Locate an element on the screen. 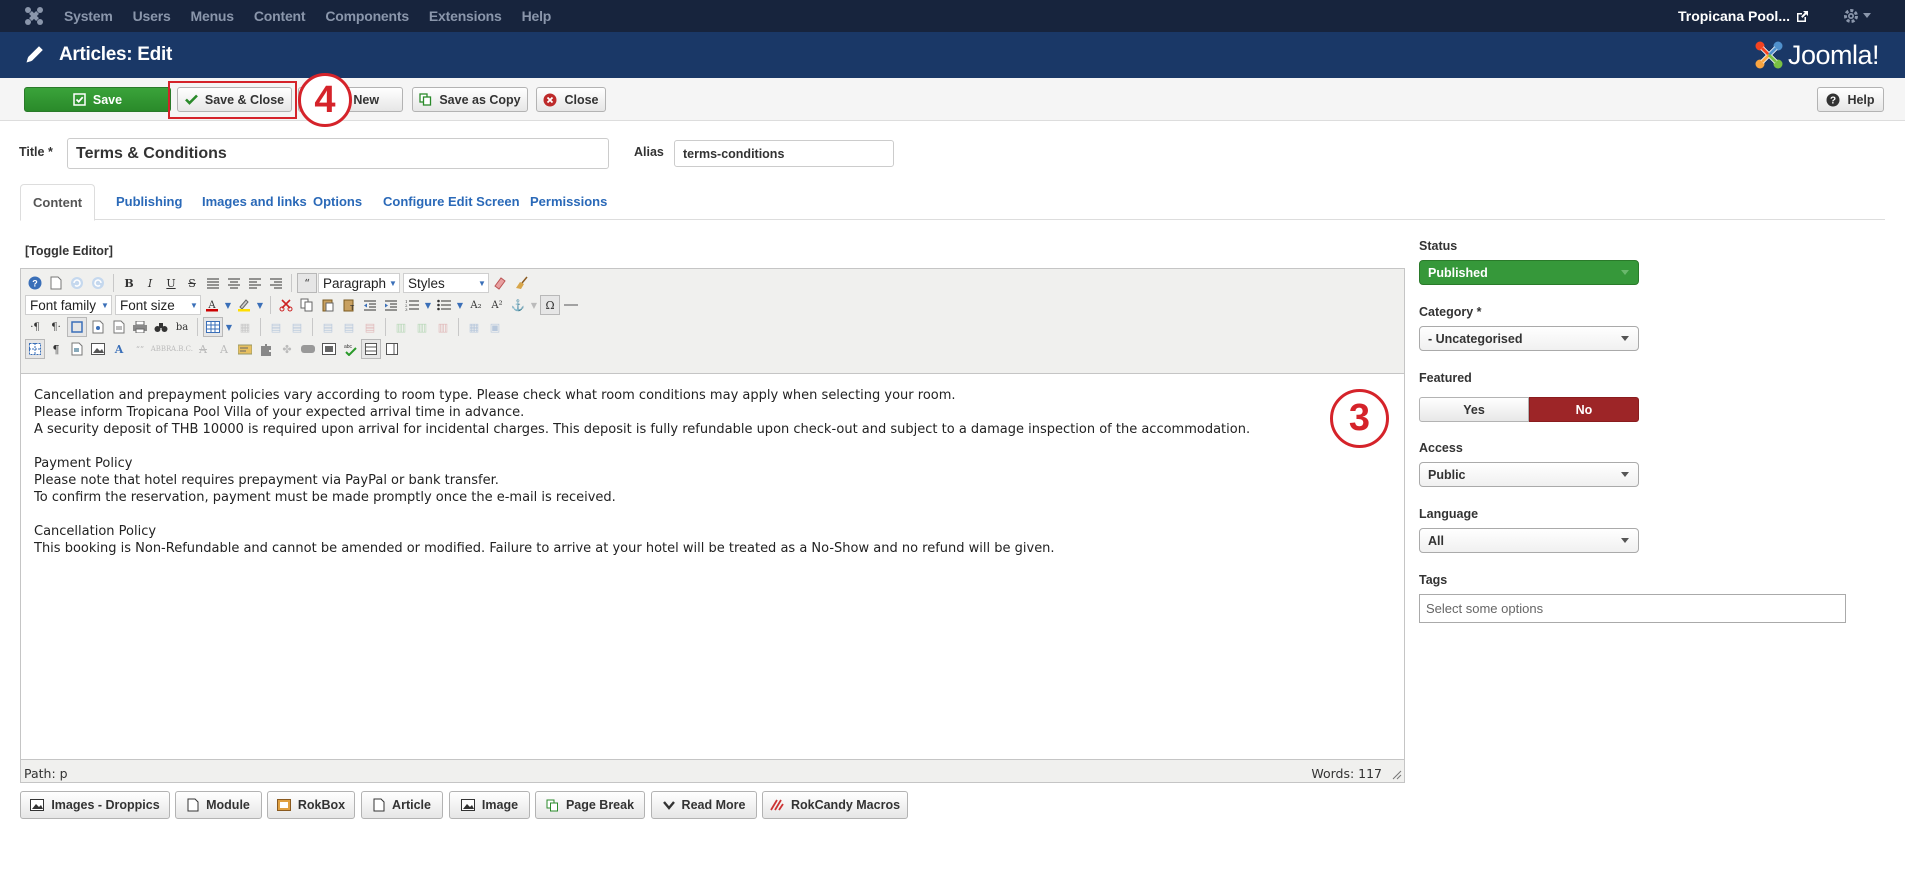 Image resolution: width=1905 pixels, height=876 pixels. status-select: Published is located at coordinates (1529, 272).